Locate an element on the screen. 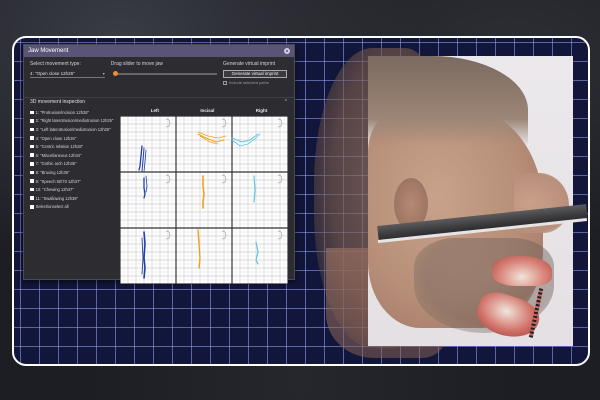  chevron-up-icon: ⌃ is located at coordinates (286, 102).